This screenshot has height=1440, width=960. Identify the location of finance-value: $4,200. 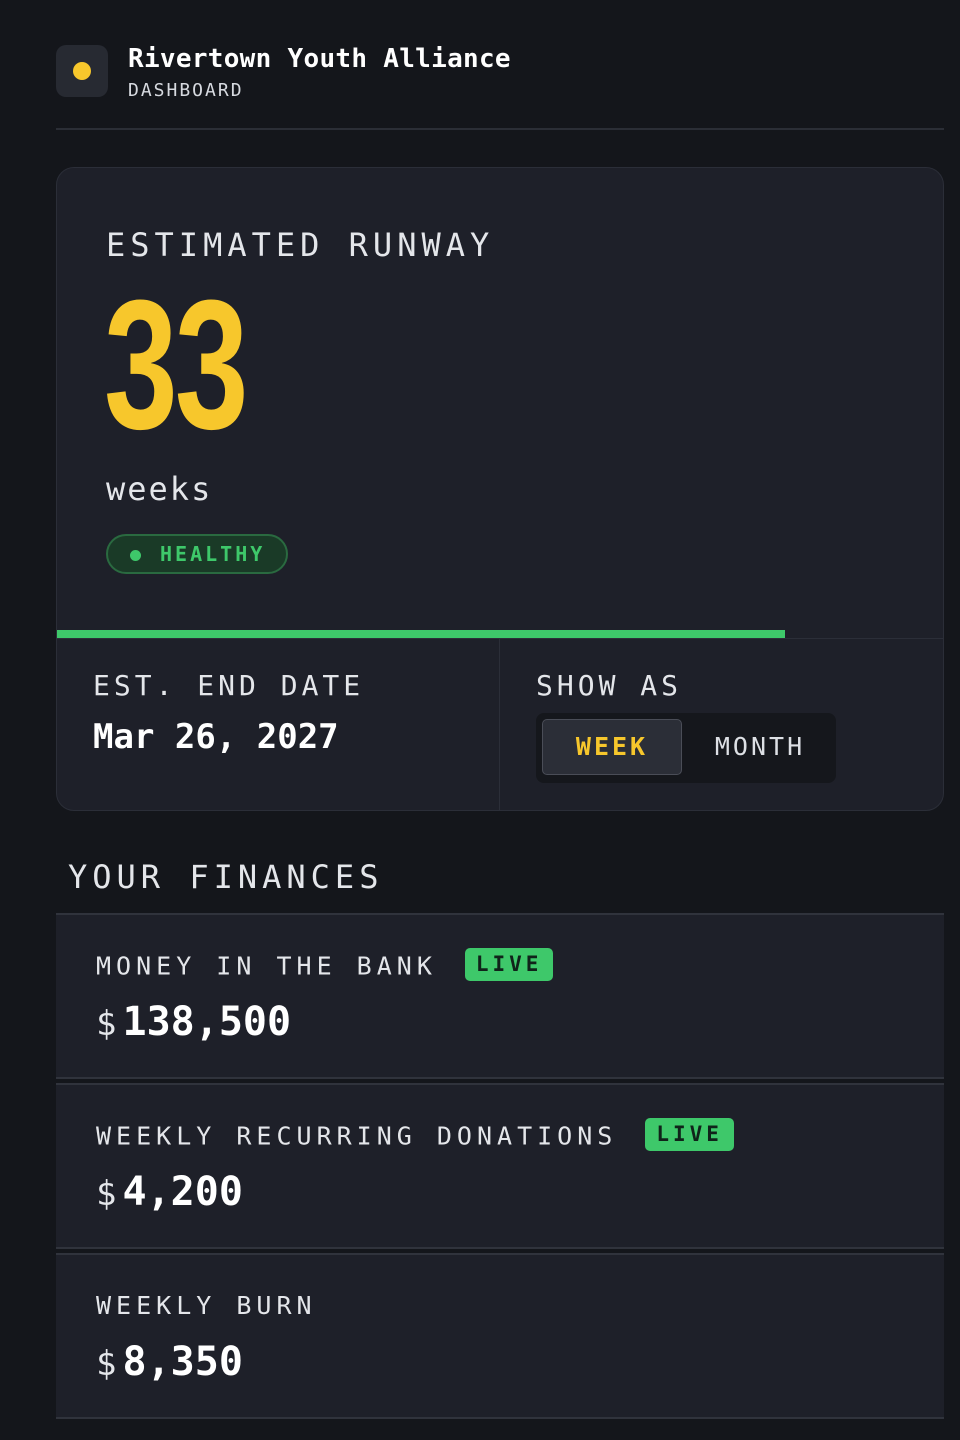
(169, 1192).